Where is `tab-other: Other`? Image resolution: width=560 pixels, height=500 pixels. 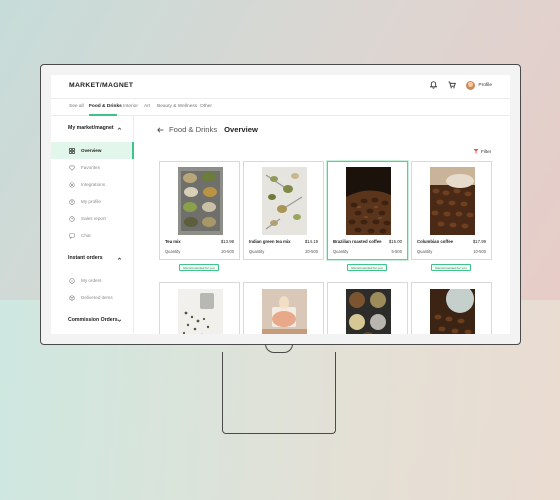 tab-other: Other is located at coordinates (206, 106).